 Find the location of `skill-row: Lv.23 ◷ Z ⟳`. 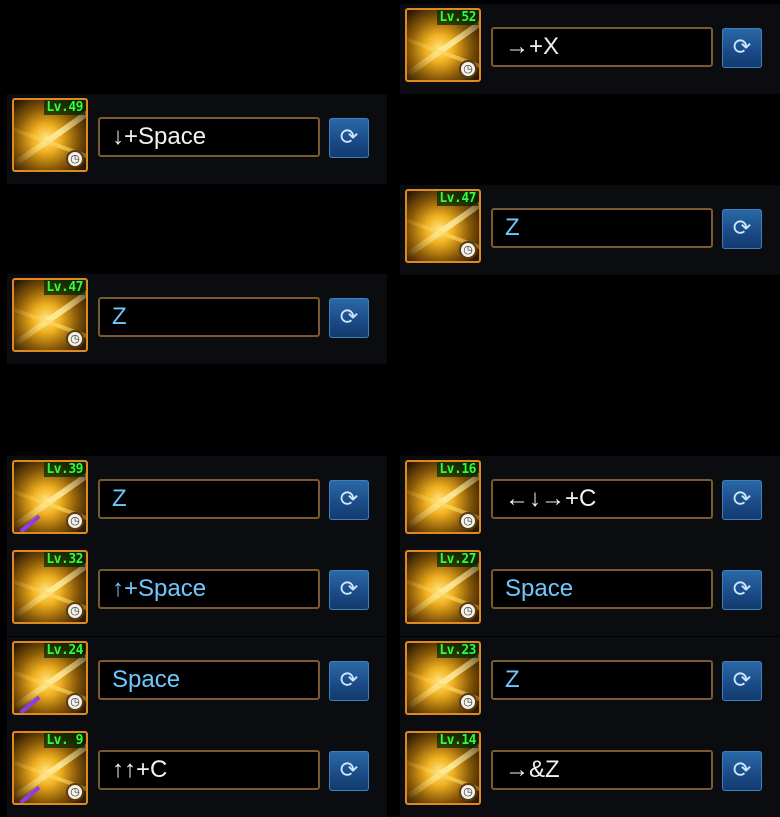

skill-row: Lv.23 ◷ Z ⟳ is located at coordinates (590, 682).